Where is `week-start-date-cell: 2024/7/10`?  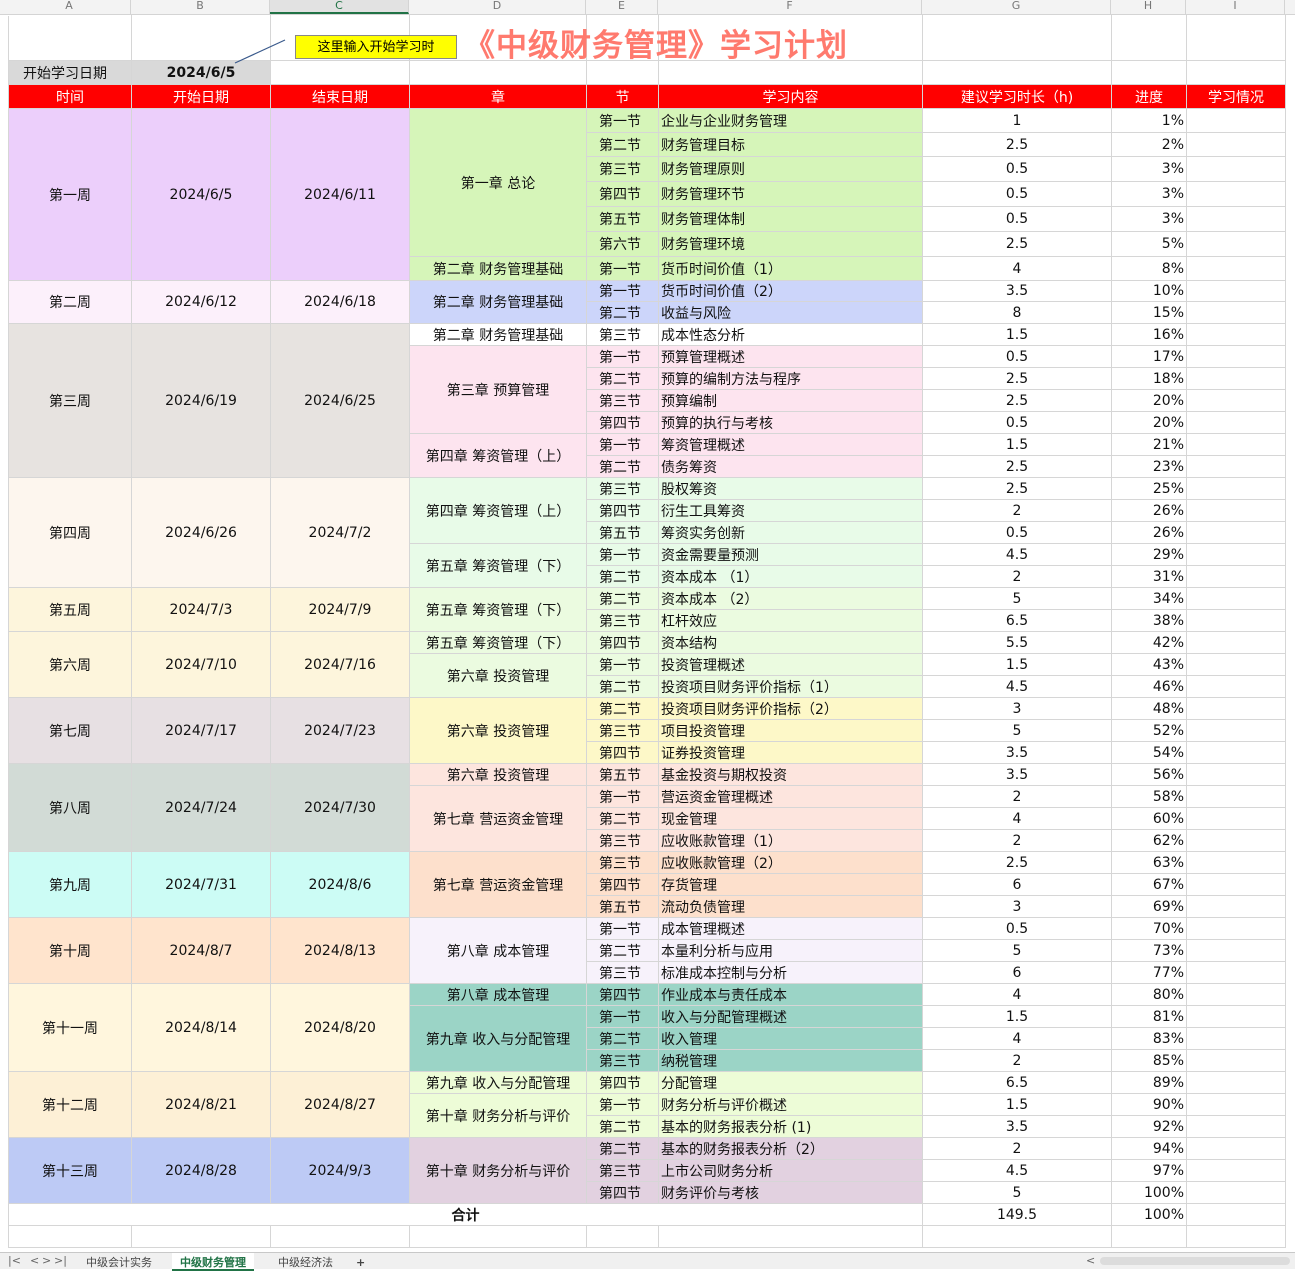 week-start-date-cell: 2024/7/10 is located at coordinates (201, 664).